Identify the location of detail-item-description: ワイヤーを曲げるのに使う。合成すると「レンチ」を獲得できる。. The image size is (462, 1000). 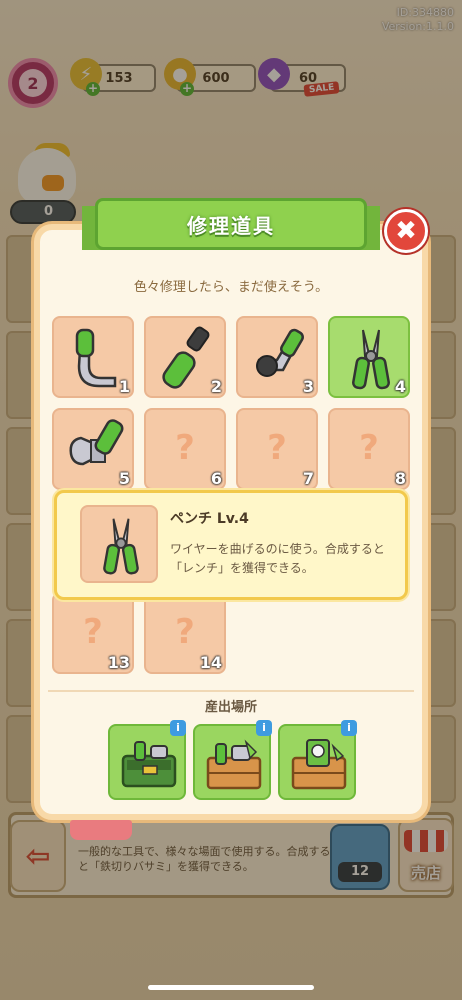
(277, 558).